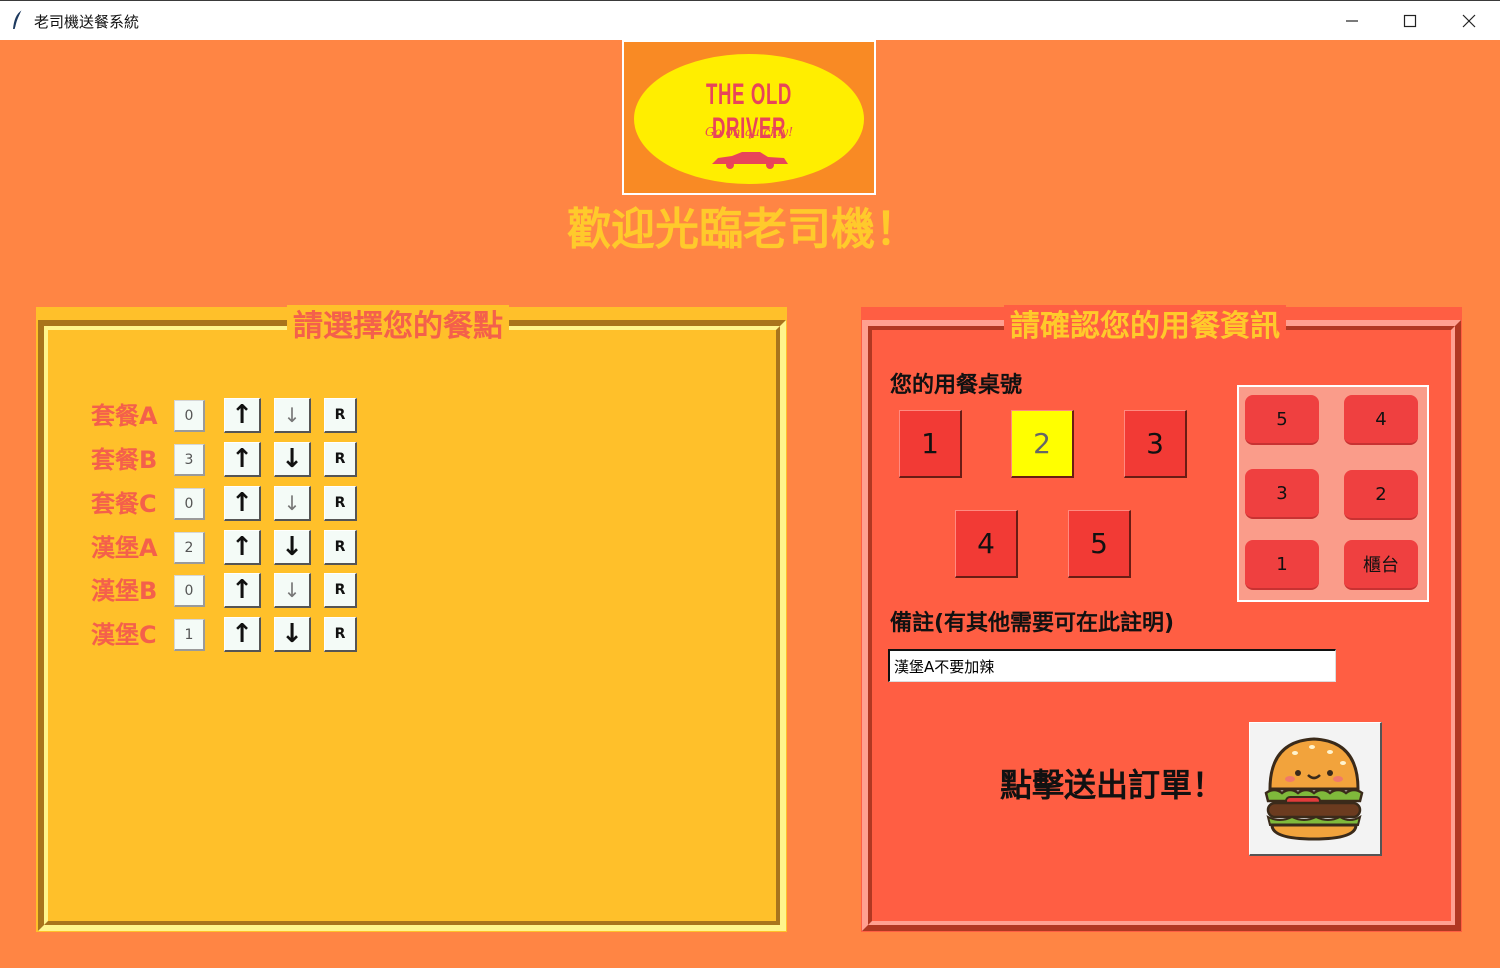 The width and height of the screenshot is (1500, 968). What do you see at coordinates (1155, 444) in the screenshot?
I see `table-button-3: 3` at bounding box center [1155, 444].